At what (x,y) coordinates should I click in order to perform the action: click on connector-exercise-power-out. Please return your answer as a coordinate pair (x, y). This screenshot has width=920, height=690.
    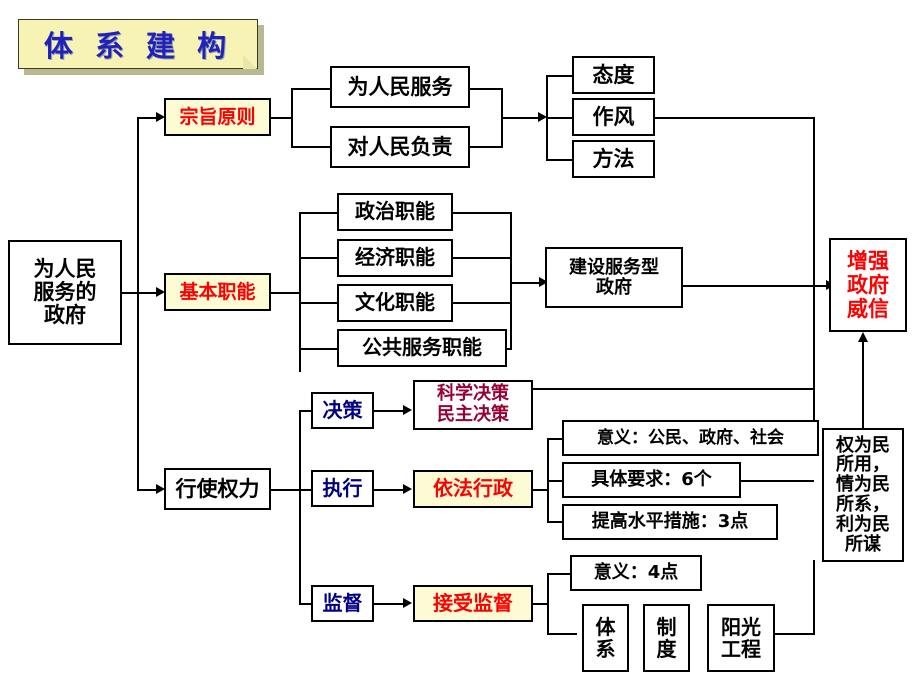
    Looking at the image, I should click on (286, 490).